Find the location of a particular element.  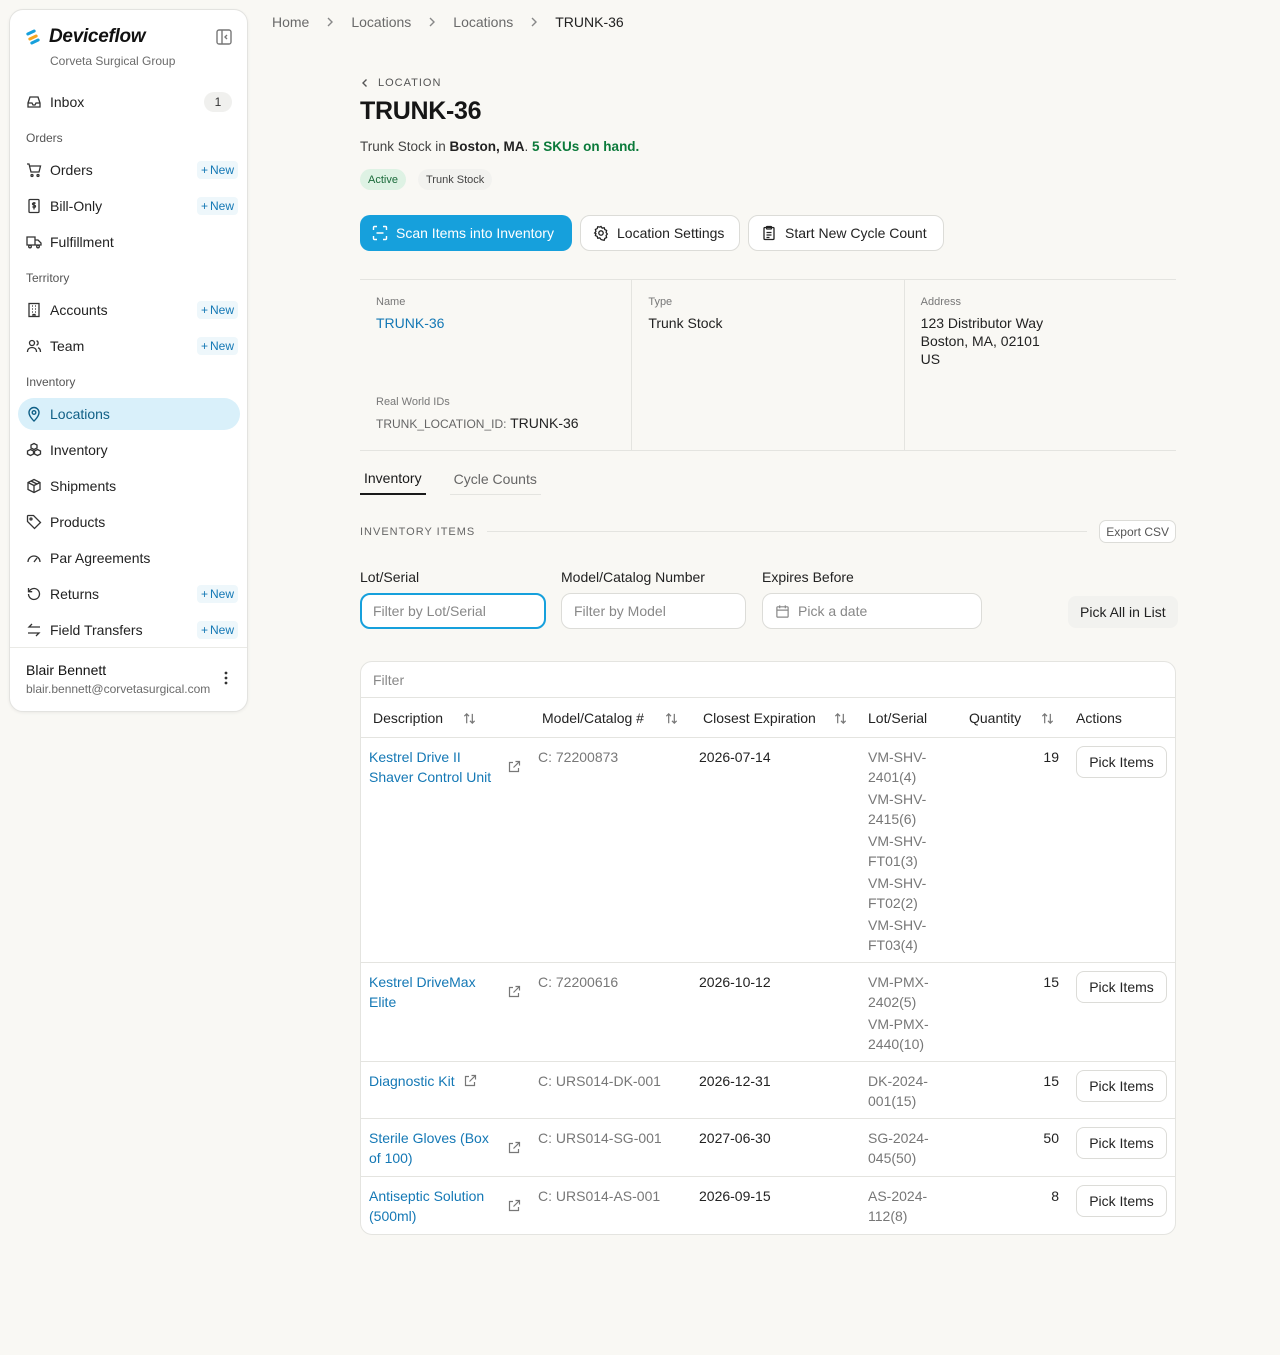

breadcrumb-home: Home is located at coordinates (290, 22).